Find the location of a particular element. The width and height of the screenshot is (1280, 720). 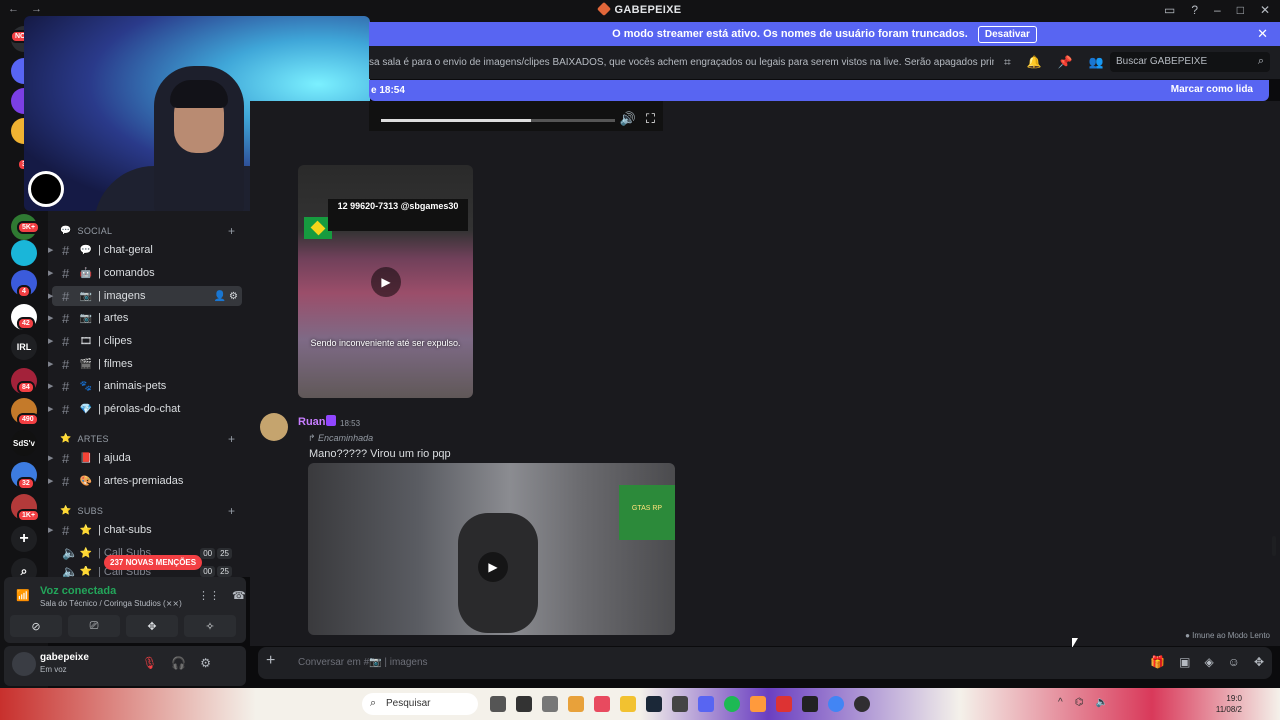

activities-icon: ✥ is located at coordinates (152, 626).